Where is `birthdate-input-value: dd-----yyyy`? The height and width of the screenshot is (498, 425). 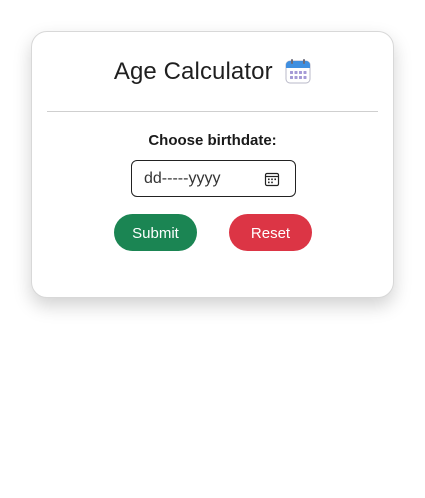
birthdate-input-value: dd-----yyyy is located at coordinates (182, 178).